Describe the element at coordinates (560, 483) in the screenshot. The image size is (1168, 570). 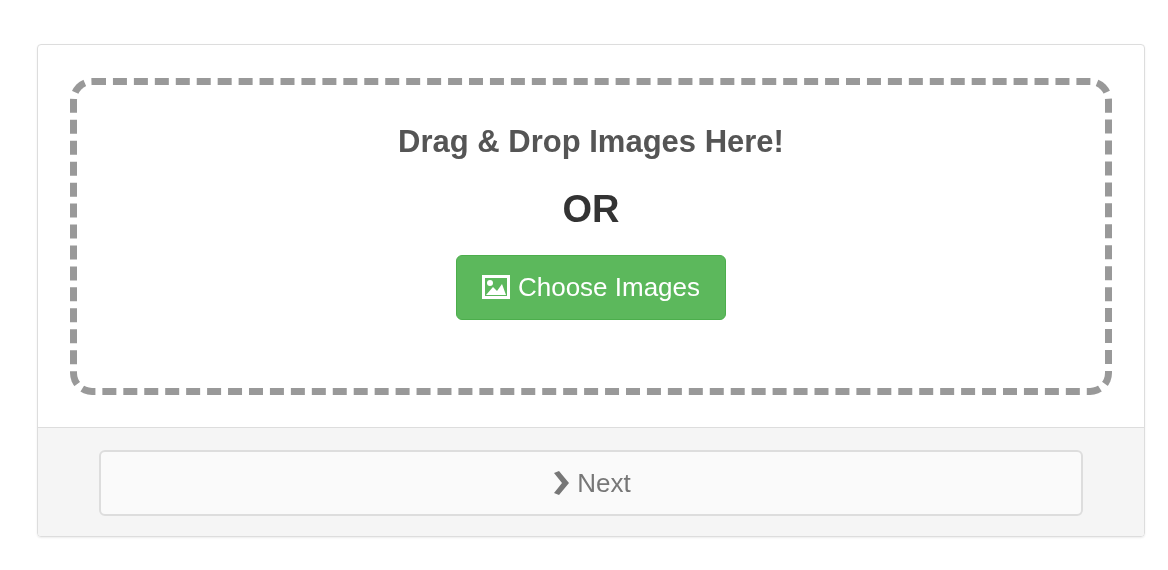
I see `chevron-right-icon` at that location.